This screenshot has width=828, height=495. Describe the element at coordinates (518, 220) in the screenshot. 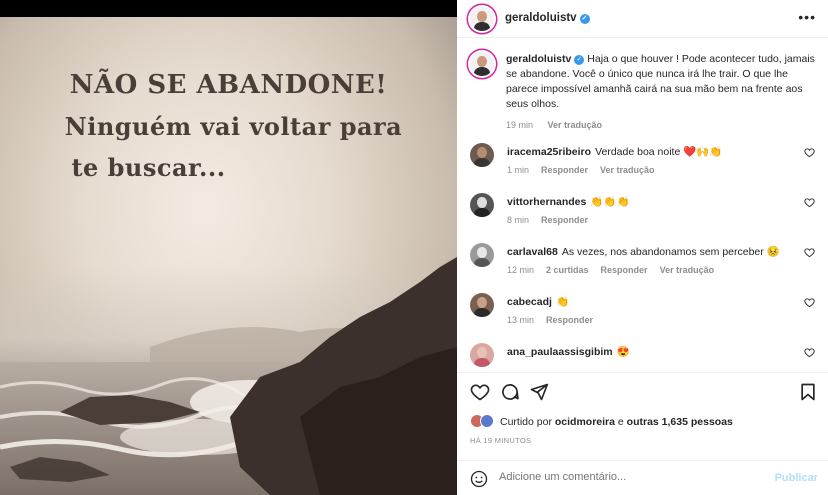

I see `comment-age: 8 min` at that location.